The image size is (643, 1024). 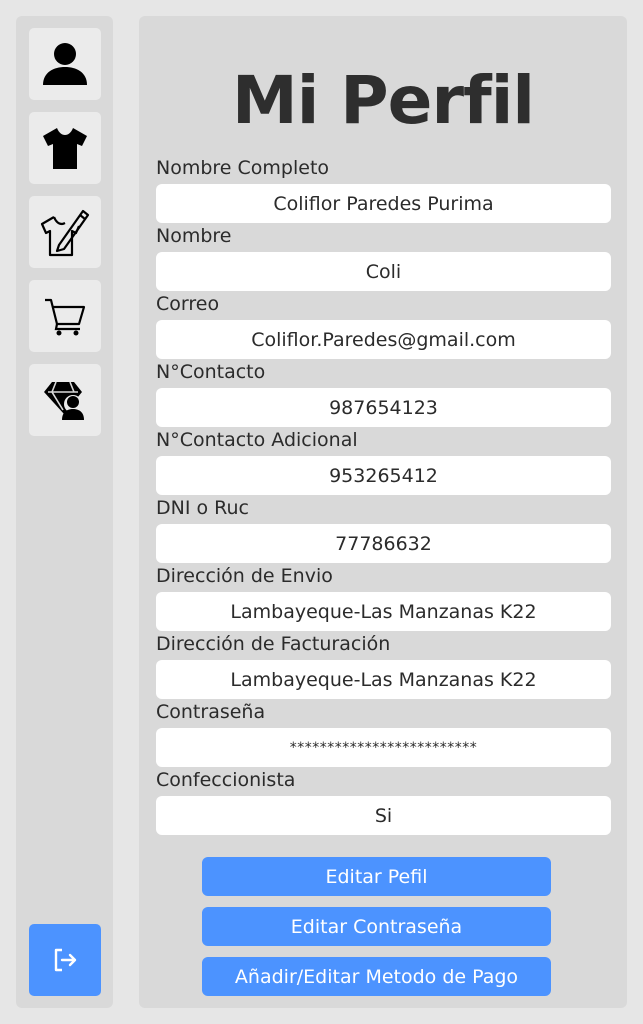 I want to click on full-name-field: Coliflor Paredes Purima, so click(x=383, y=203).